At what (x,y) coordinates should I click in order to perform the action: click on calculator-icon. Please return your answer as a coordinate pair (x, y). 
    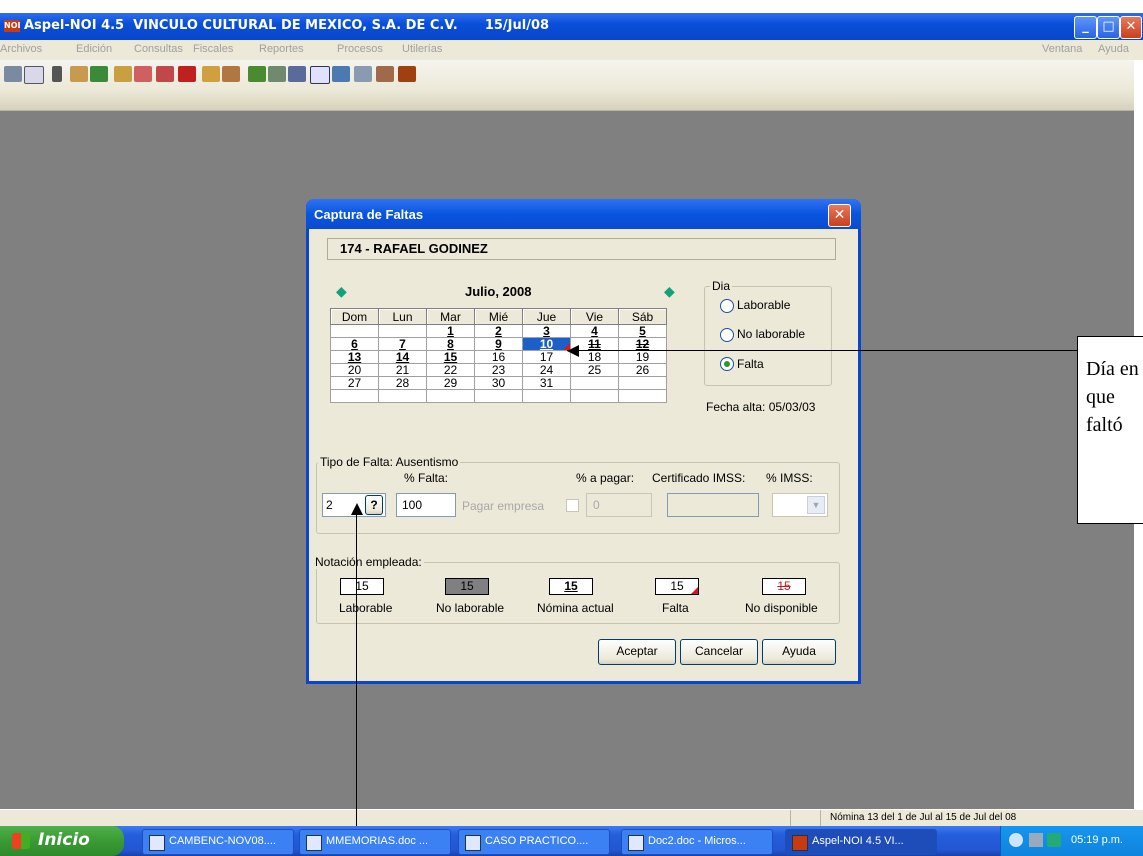
    Looking at the image, I should click on (363, 74).